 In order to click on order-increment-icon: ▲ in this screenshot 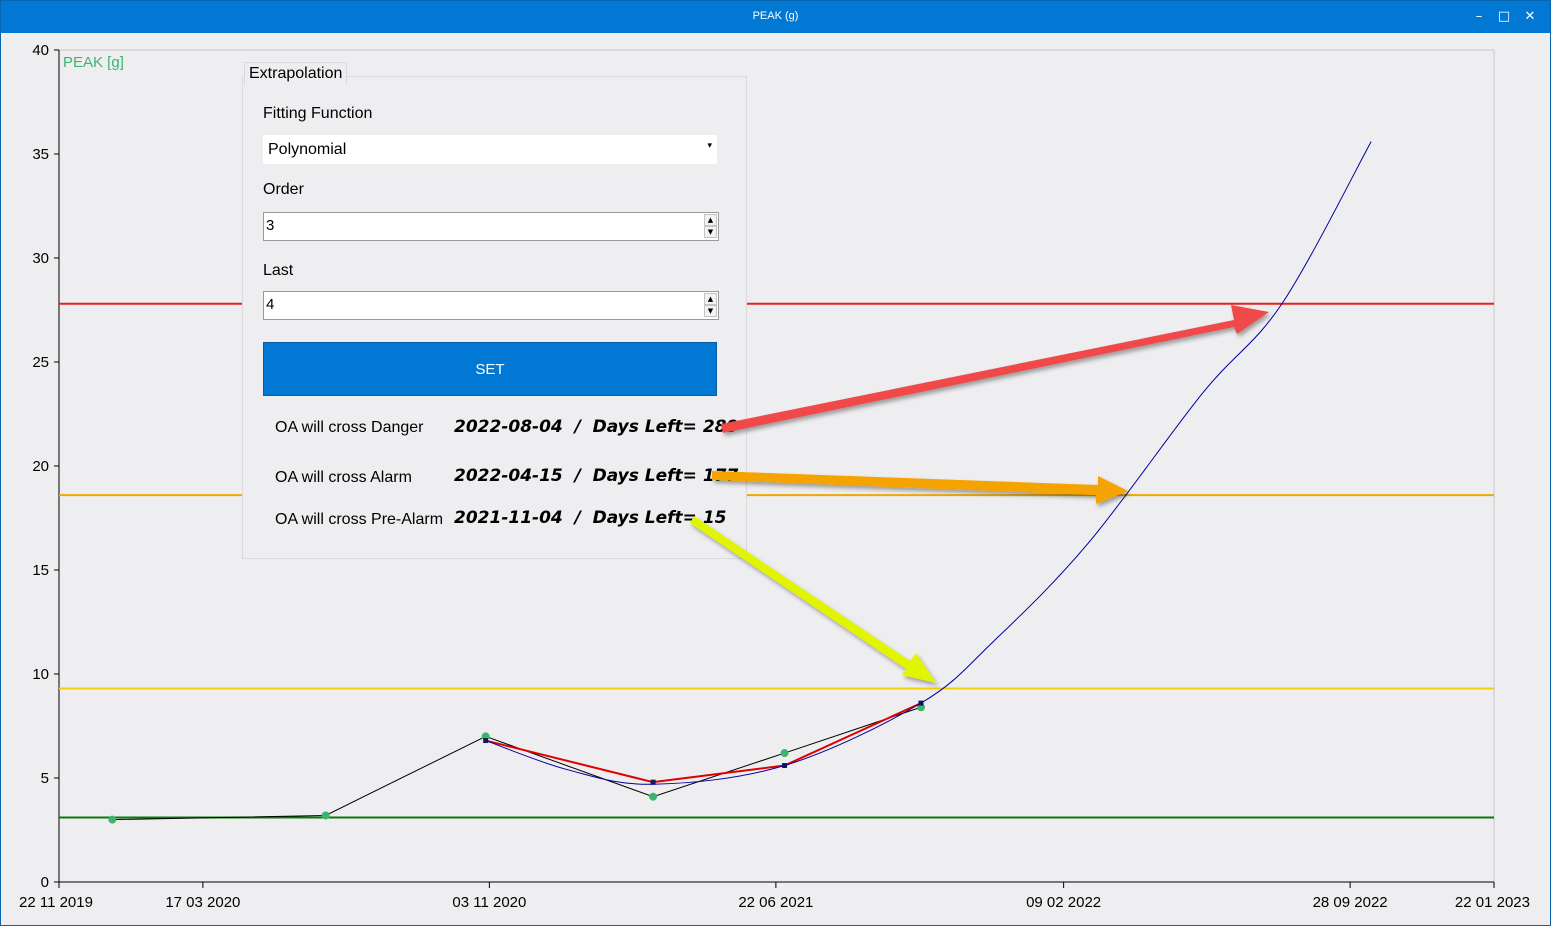, I will do `click(710, 220)`.